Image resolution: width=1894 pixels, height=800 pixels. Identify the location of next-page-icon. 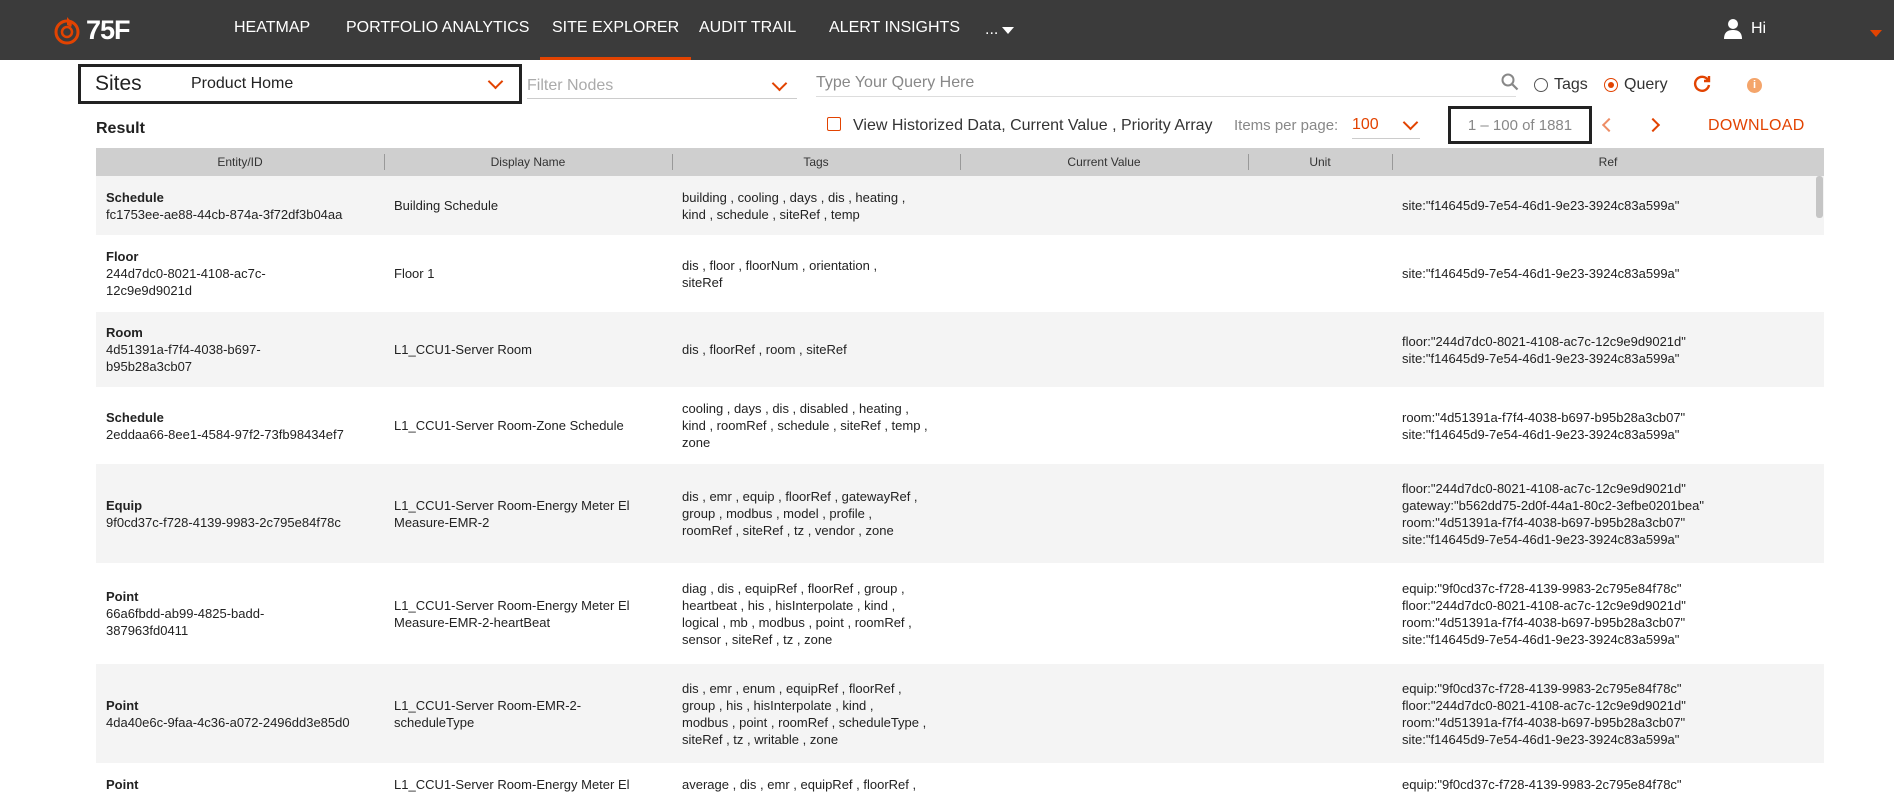
(1653, 125).